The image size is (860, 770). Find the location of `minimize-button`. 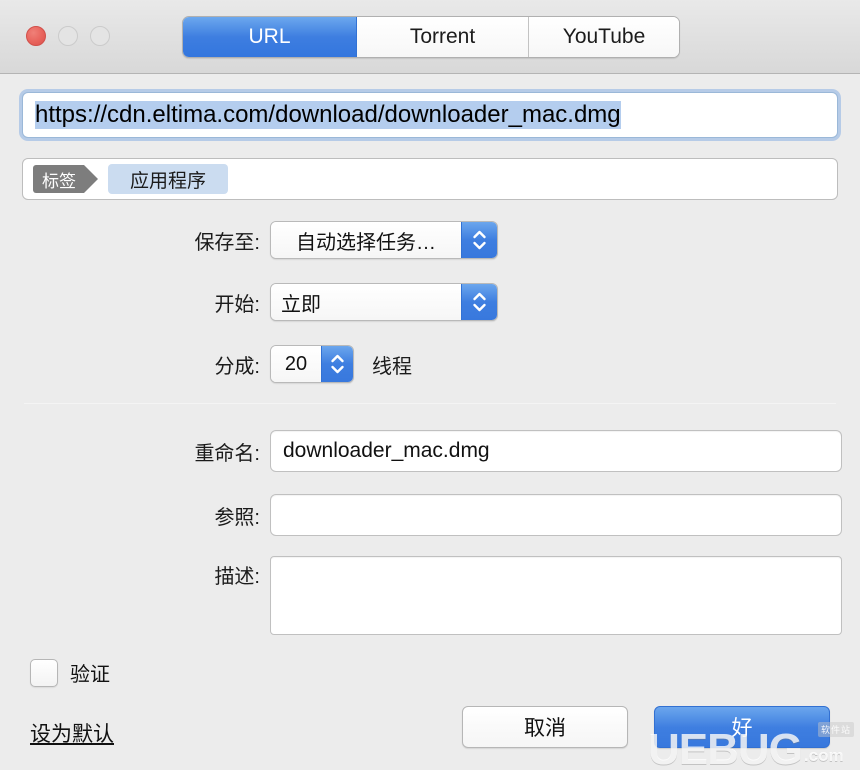

minimize-button is located at coordinates (68, 36).